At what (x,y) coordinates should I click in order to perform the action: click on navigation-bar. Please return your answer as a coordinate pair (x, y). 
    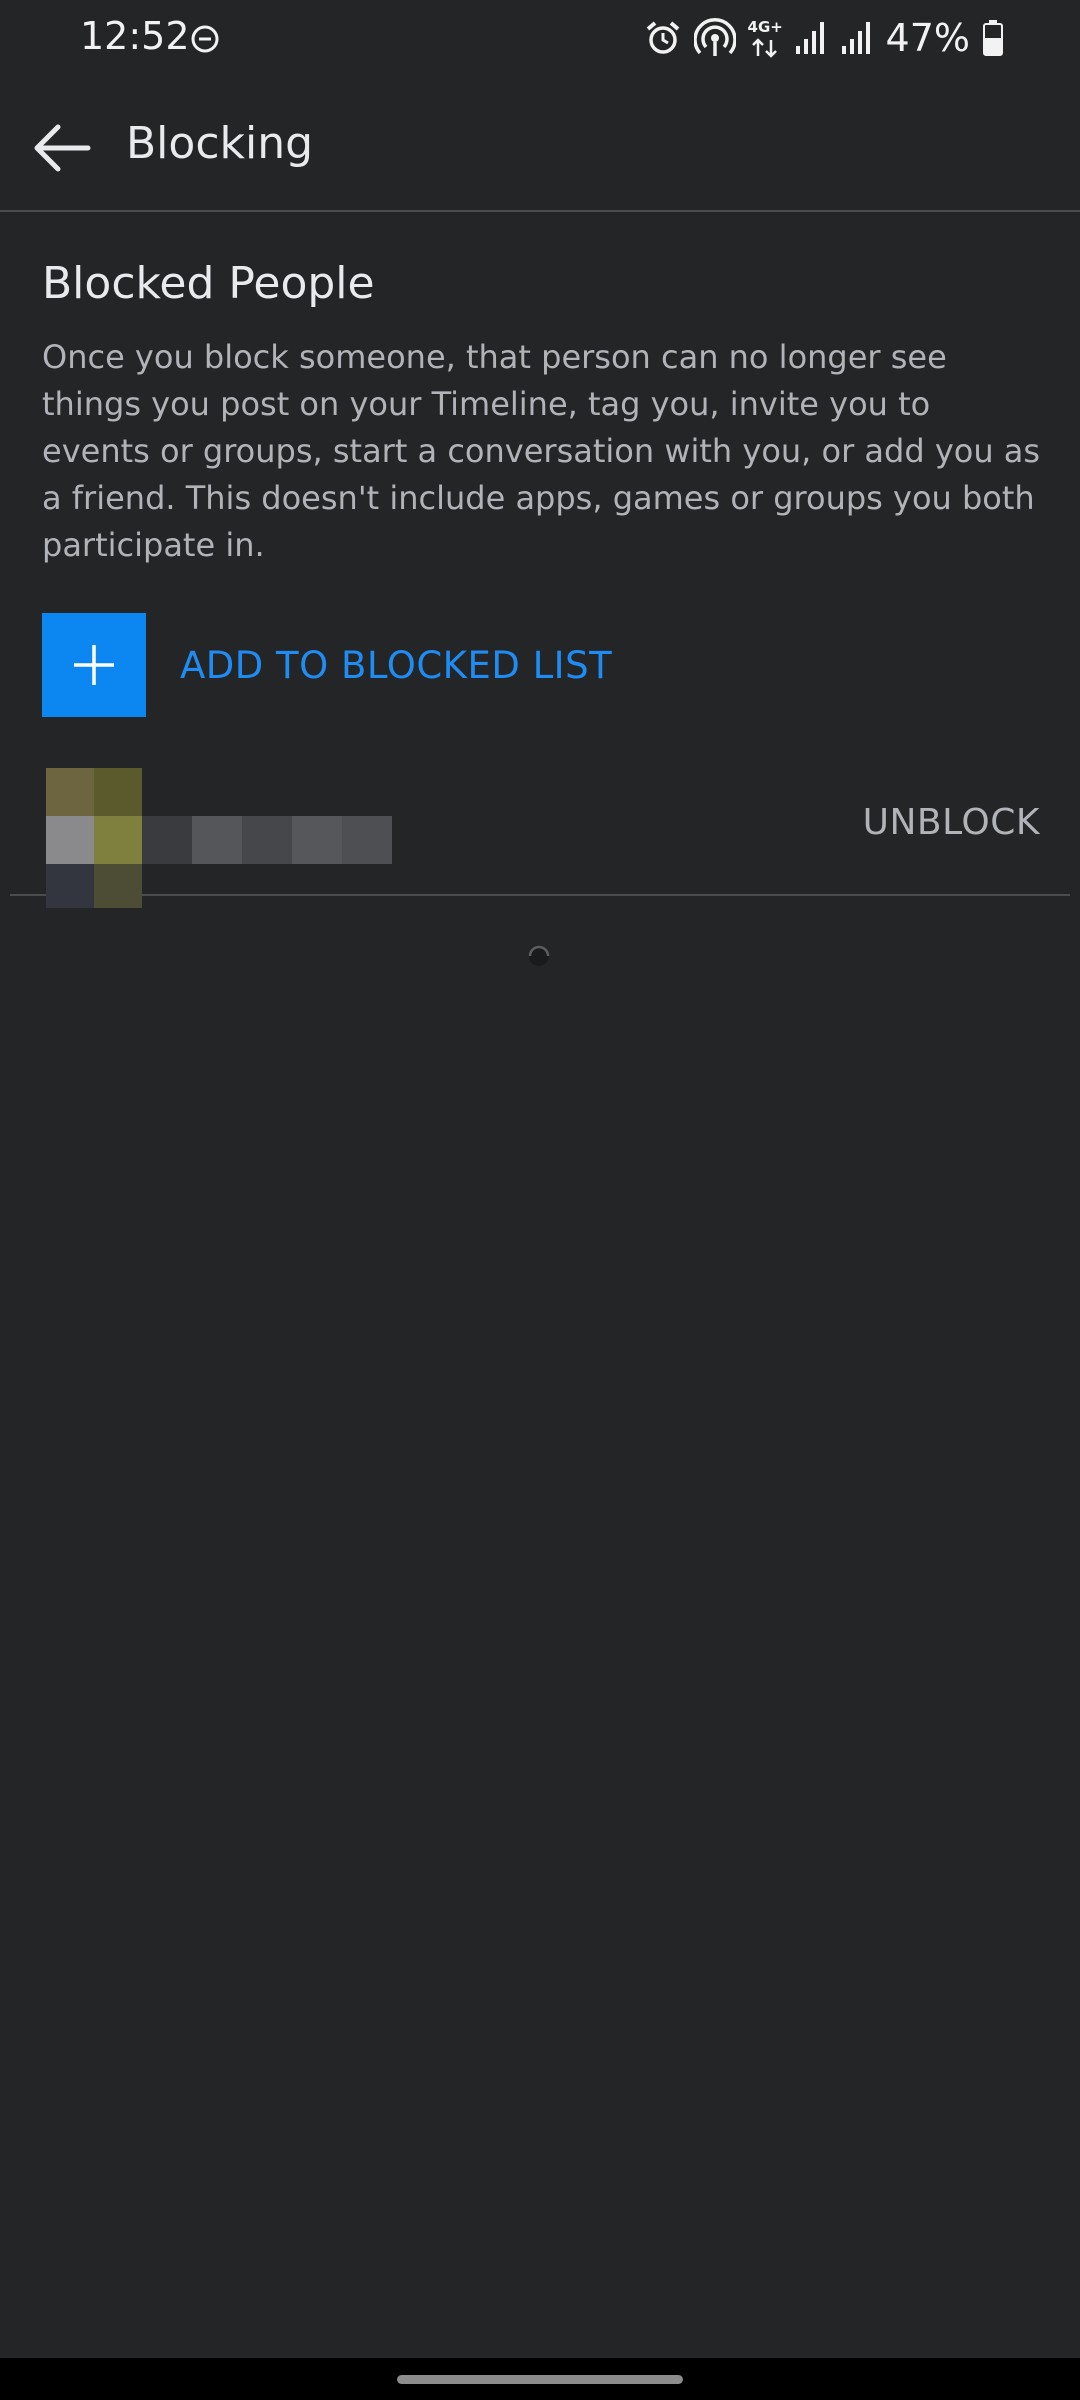
    Looking at the image, I should click on (540, 2379).